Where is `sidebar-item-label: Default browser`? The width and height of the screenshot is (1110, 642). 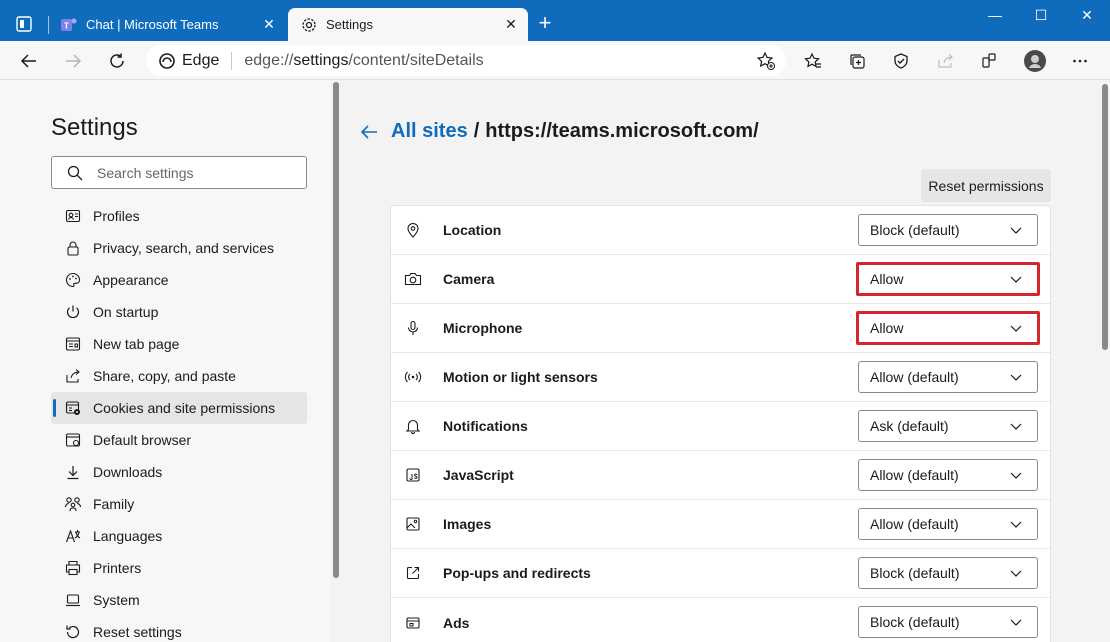
sidebar-item-label: Default browser is located at coordinates (142, 440).